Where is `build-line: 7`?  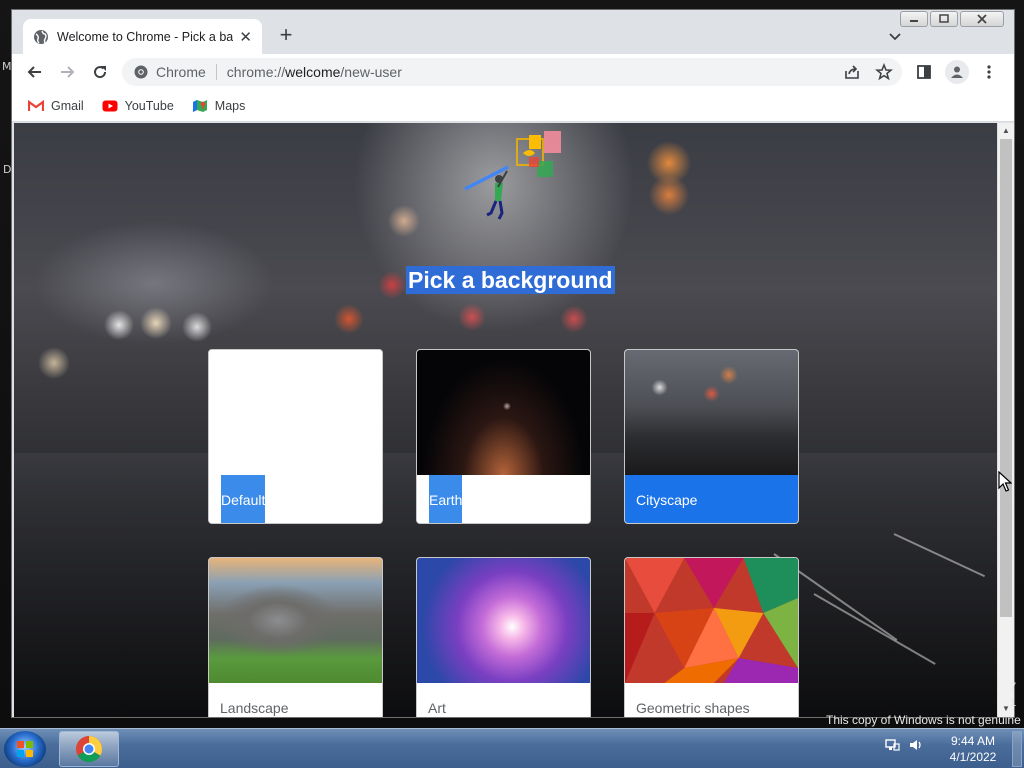 build-line: 7 is located at coordinates (1013, 687).